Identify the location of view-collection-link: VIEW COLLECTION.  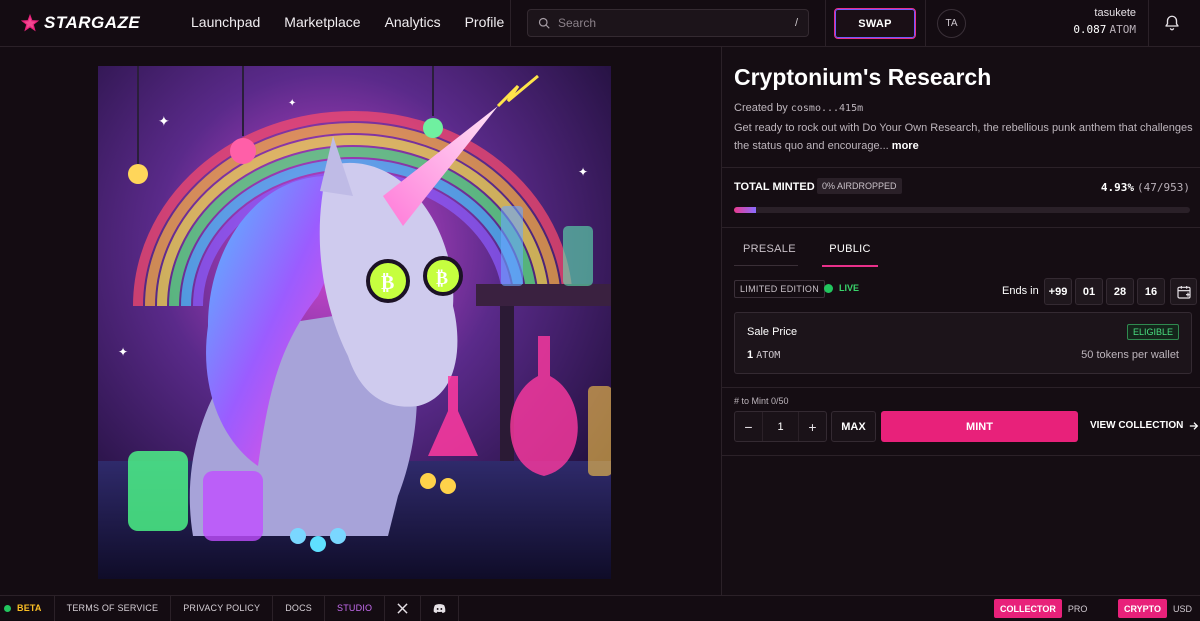
(1144, 425).